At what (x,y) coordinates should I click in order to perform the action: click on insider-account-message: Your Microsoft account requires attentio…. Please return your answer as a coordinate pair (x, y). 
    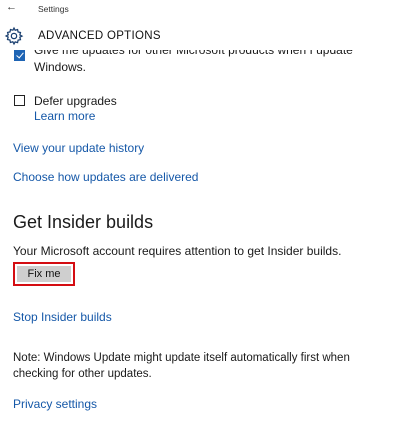
    Looking at the image, I should click on (177, 251).